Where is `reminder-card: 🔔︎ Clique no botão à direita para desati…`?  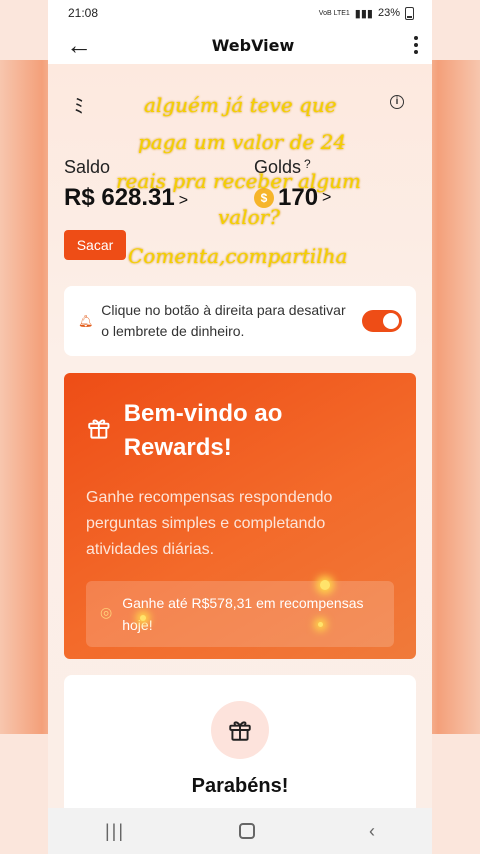
reminder-card: 🔔︎ Clique no botão à direita para desati… is located at coordinates (240, 321).